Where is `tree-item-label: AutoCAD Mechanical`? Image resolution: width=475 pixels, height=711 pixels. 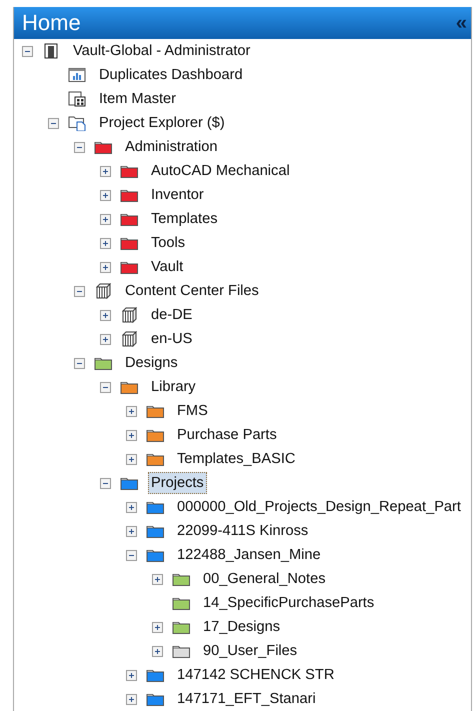 tree-item-label: AutoCAD Mechanical is located at coordinates (220, 171).